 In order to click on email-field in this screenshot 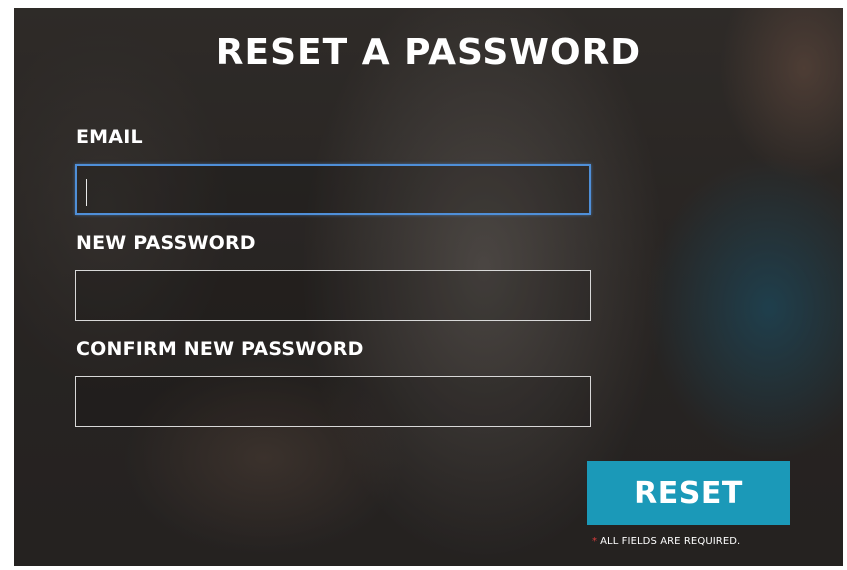, I will do `click(333, 189)`.